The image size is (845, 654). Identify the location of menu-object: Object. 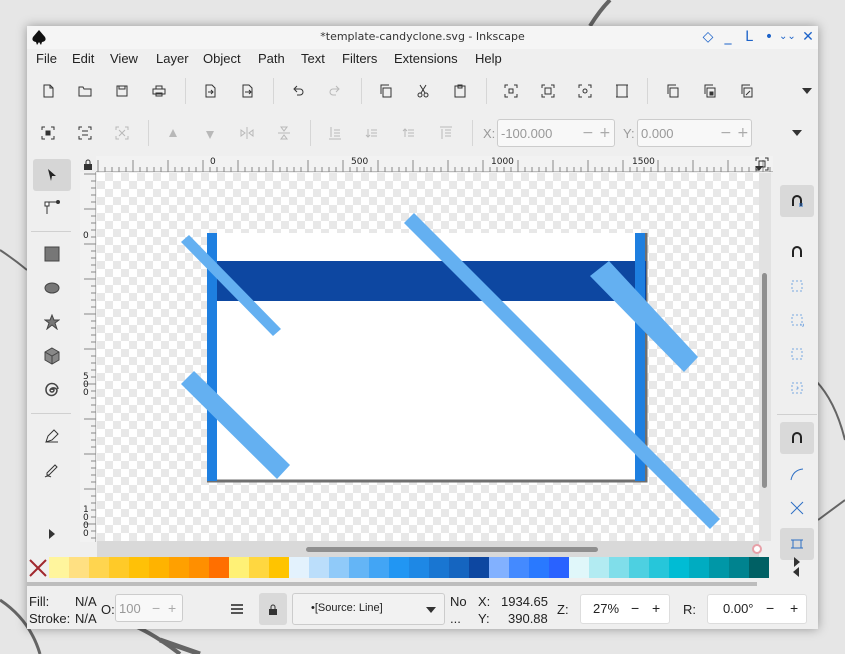
(222, 58).